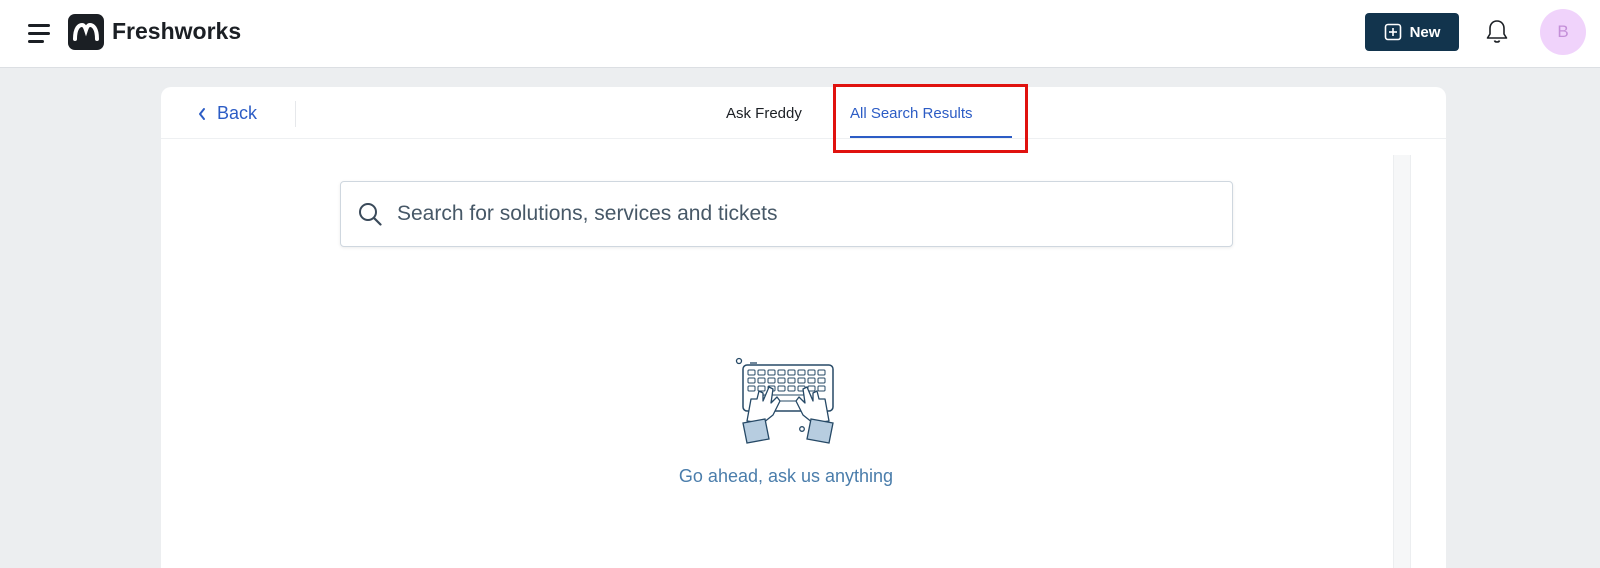 The height and width of the screenshot is (568, 1600). I want to click on scrollbar, so click(1402, 361).